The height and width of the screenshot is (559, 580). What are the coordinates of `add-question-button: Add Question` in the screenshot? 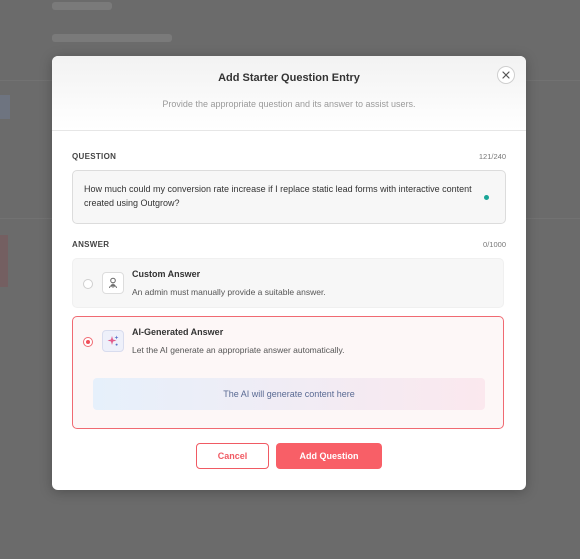 It's located at (329, 456).